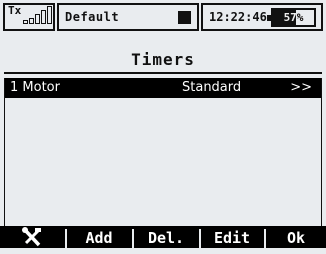 The width and height of the screenshot is (326, 254). Describe the element at coordinates (29, 17) in the screenshot. I see `tx-signal-indicator: Tx` at that location.